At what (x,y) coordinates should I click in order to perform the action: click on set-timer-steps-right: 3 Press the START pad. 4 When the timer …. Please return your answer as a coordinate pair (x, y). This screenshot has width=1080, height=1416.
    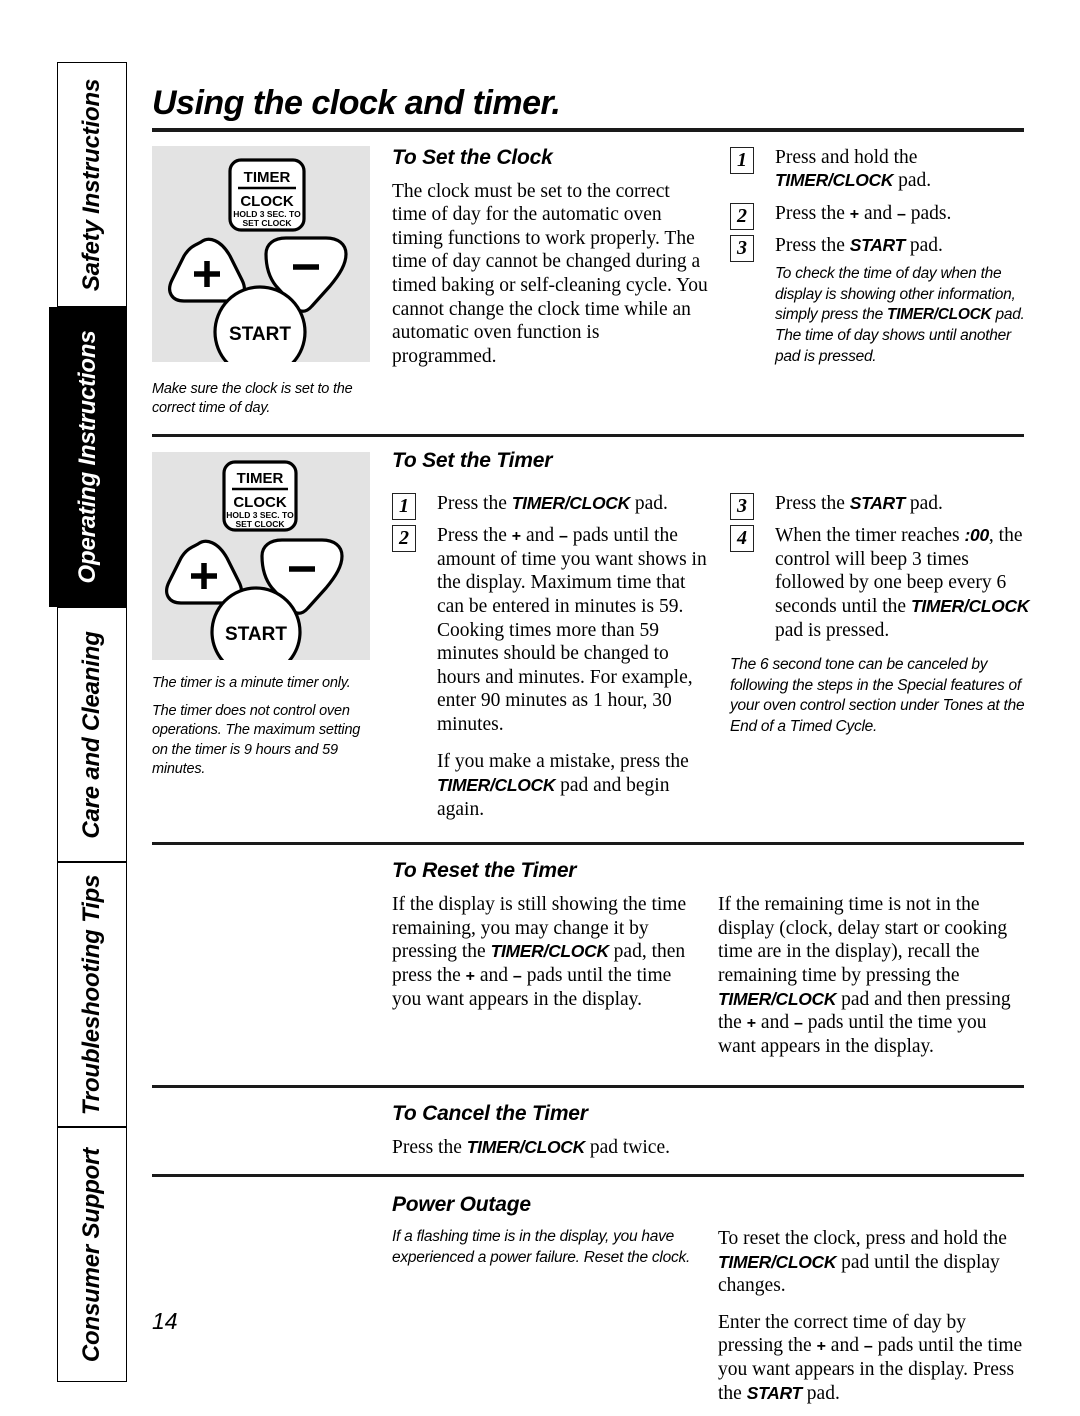
    Looking at the image, I should click on (885, 642).